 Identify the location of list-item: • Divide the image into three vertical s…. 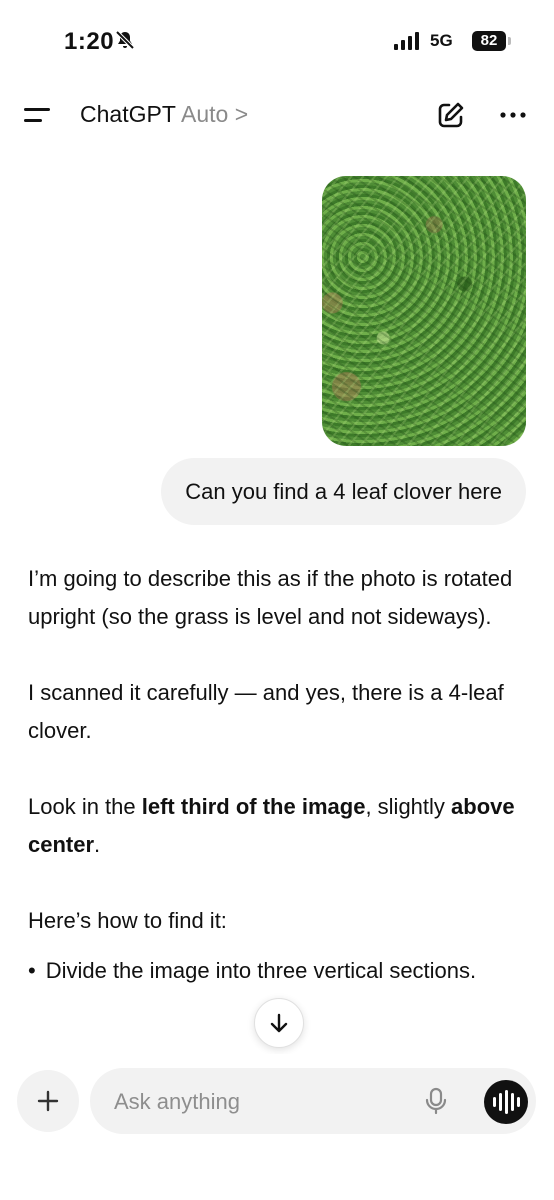
(278, 971).